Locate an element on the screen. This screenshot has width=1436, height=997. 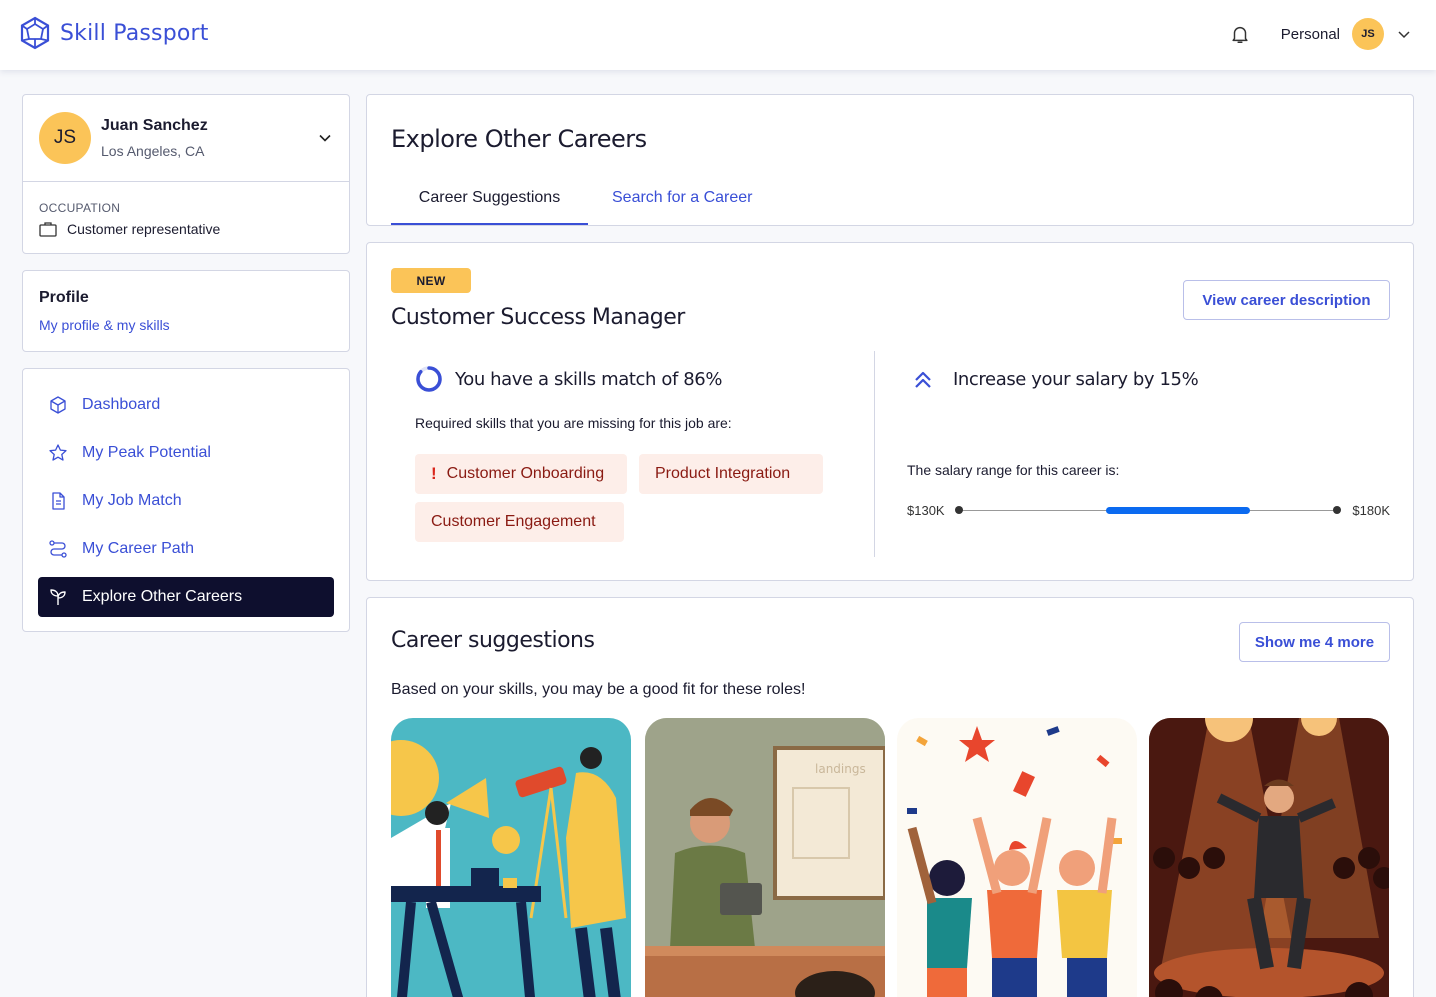
my-profile-link: My profile & my skills is located at coordinates (186, 325).